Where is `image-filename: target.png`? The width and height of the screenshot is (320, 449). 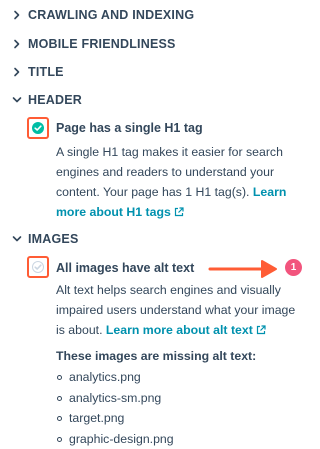 image-filename: target.png is located at coordinates (97, 418).